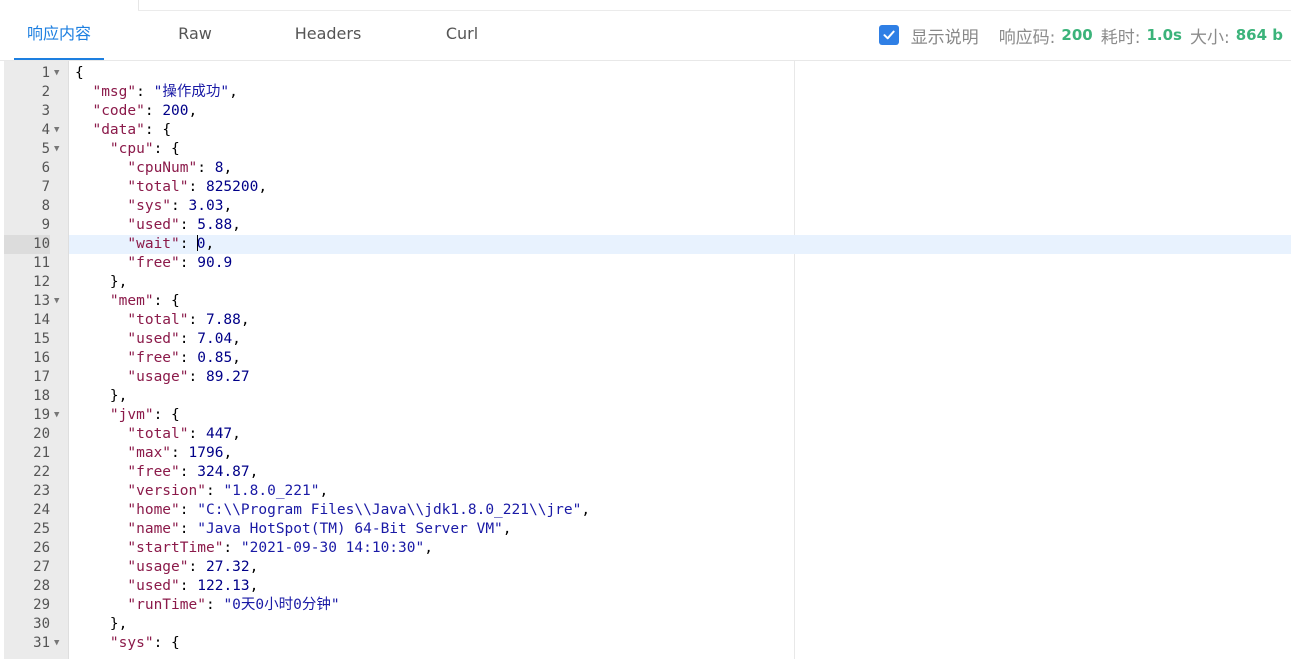 The width and height of the screenshot is (1291, 659). I want to click on code-text: "code": 200,, so click(136, 111).